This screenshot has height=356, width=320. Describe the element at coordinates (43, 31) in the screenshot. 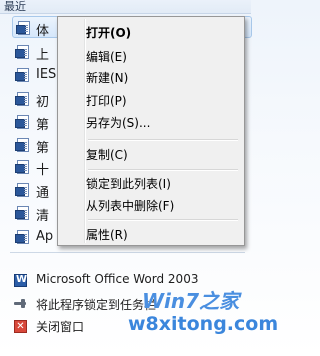

I see `recent-item-label: 体` at that location.